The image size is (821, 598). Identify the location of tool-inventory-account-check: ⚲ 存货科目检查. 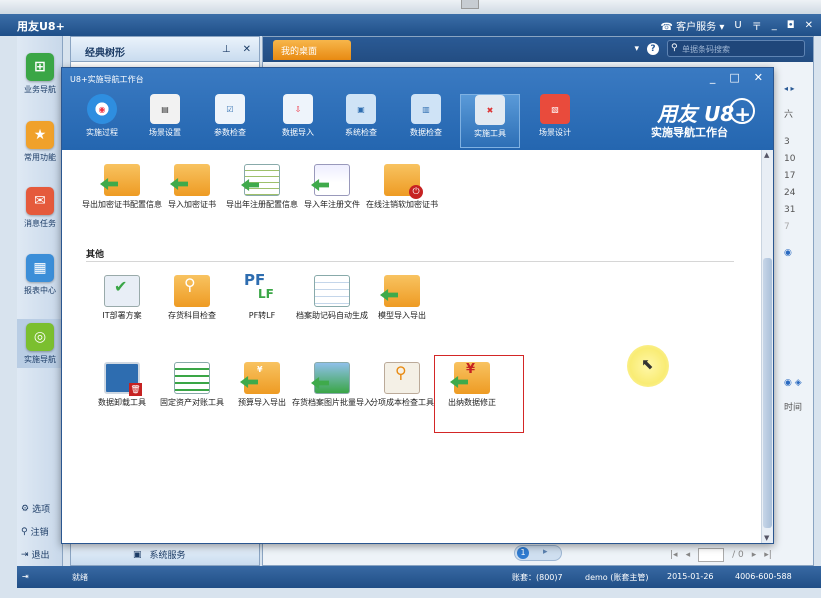
(192, 298).